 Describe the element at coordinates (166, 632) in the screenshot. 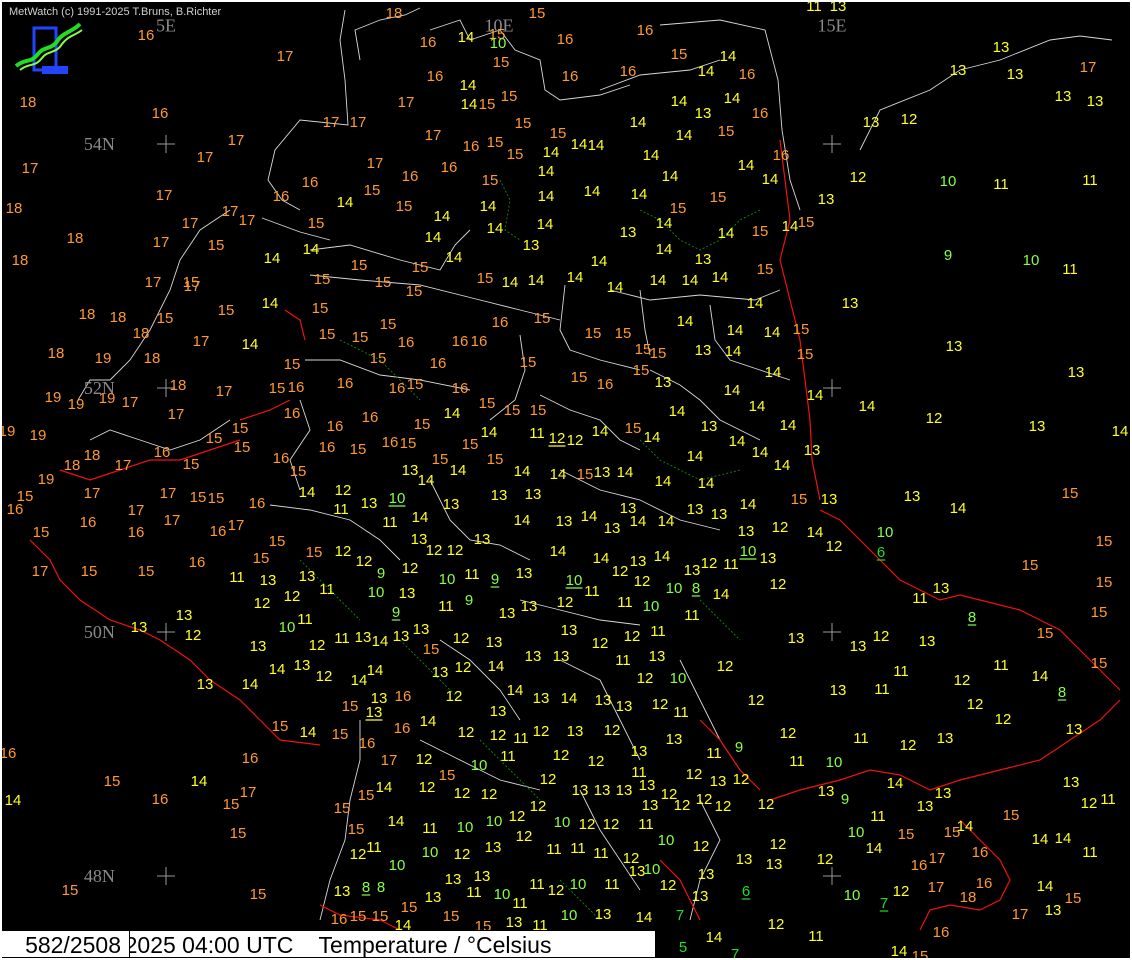

I see `grid-cross` at that location.